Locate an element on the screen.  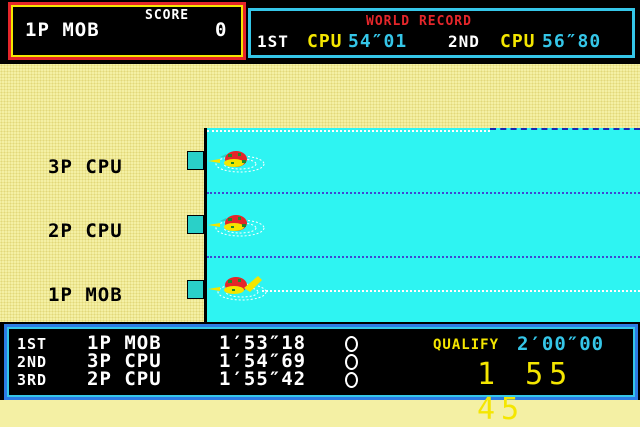
record-second-time: 56″80 is located at coordinates (572, 41).